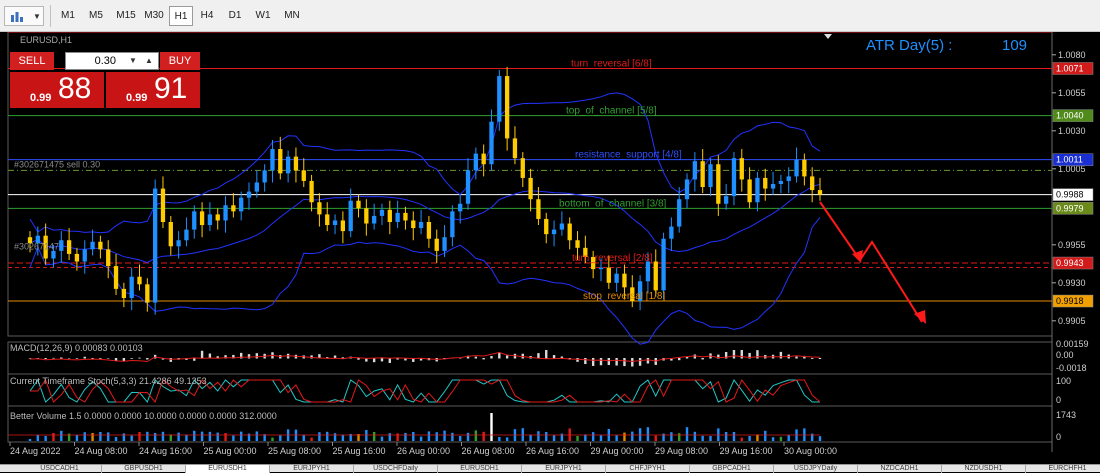 The width and height of the screenshot is (1100, 473). What do you see at coordinates (154, 16) in the screenshot?
I see `timeframe-m30: M30` at bounding box center [154, 16].